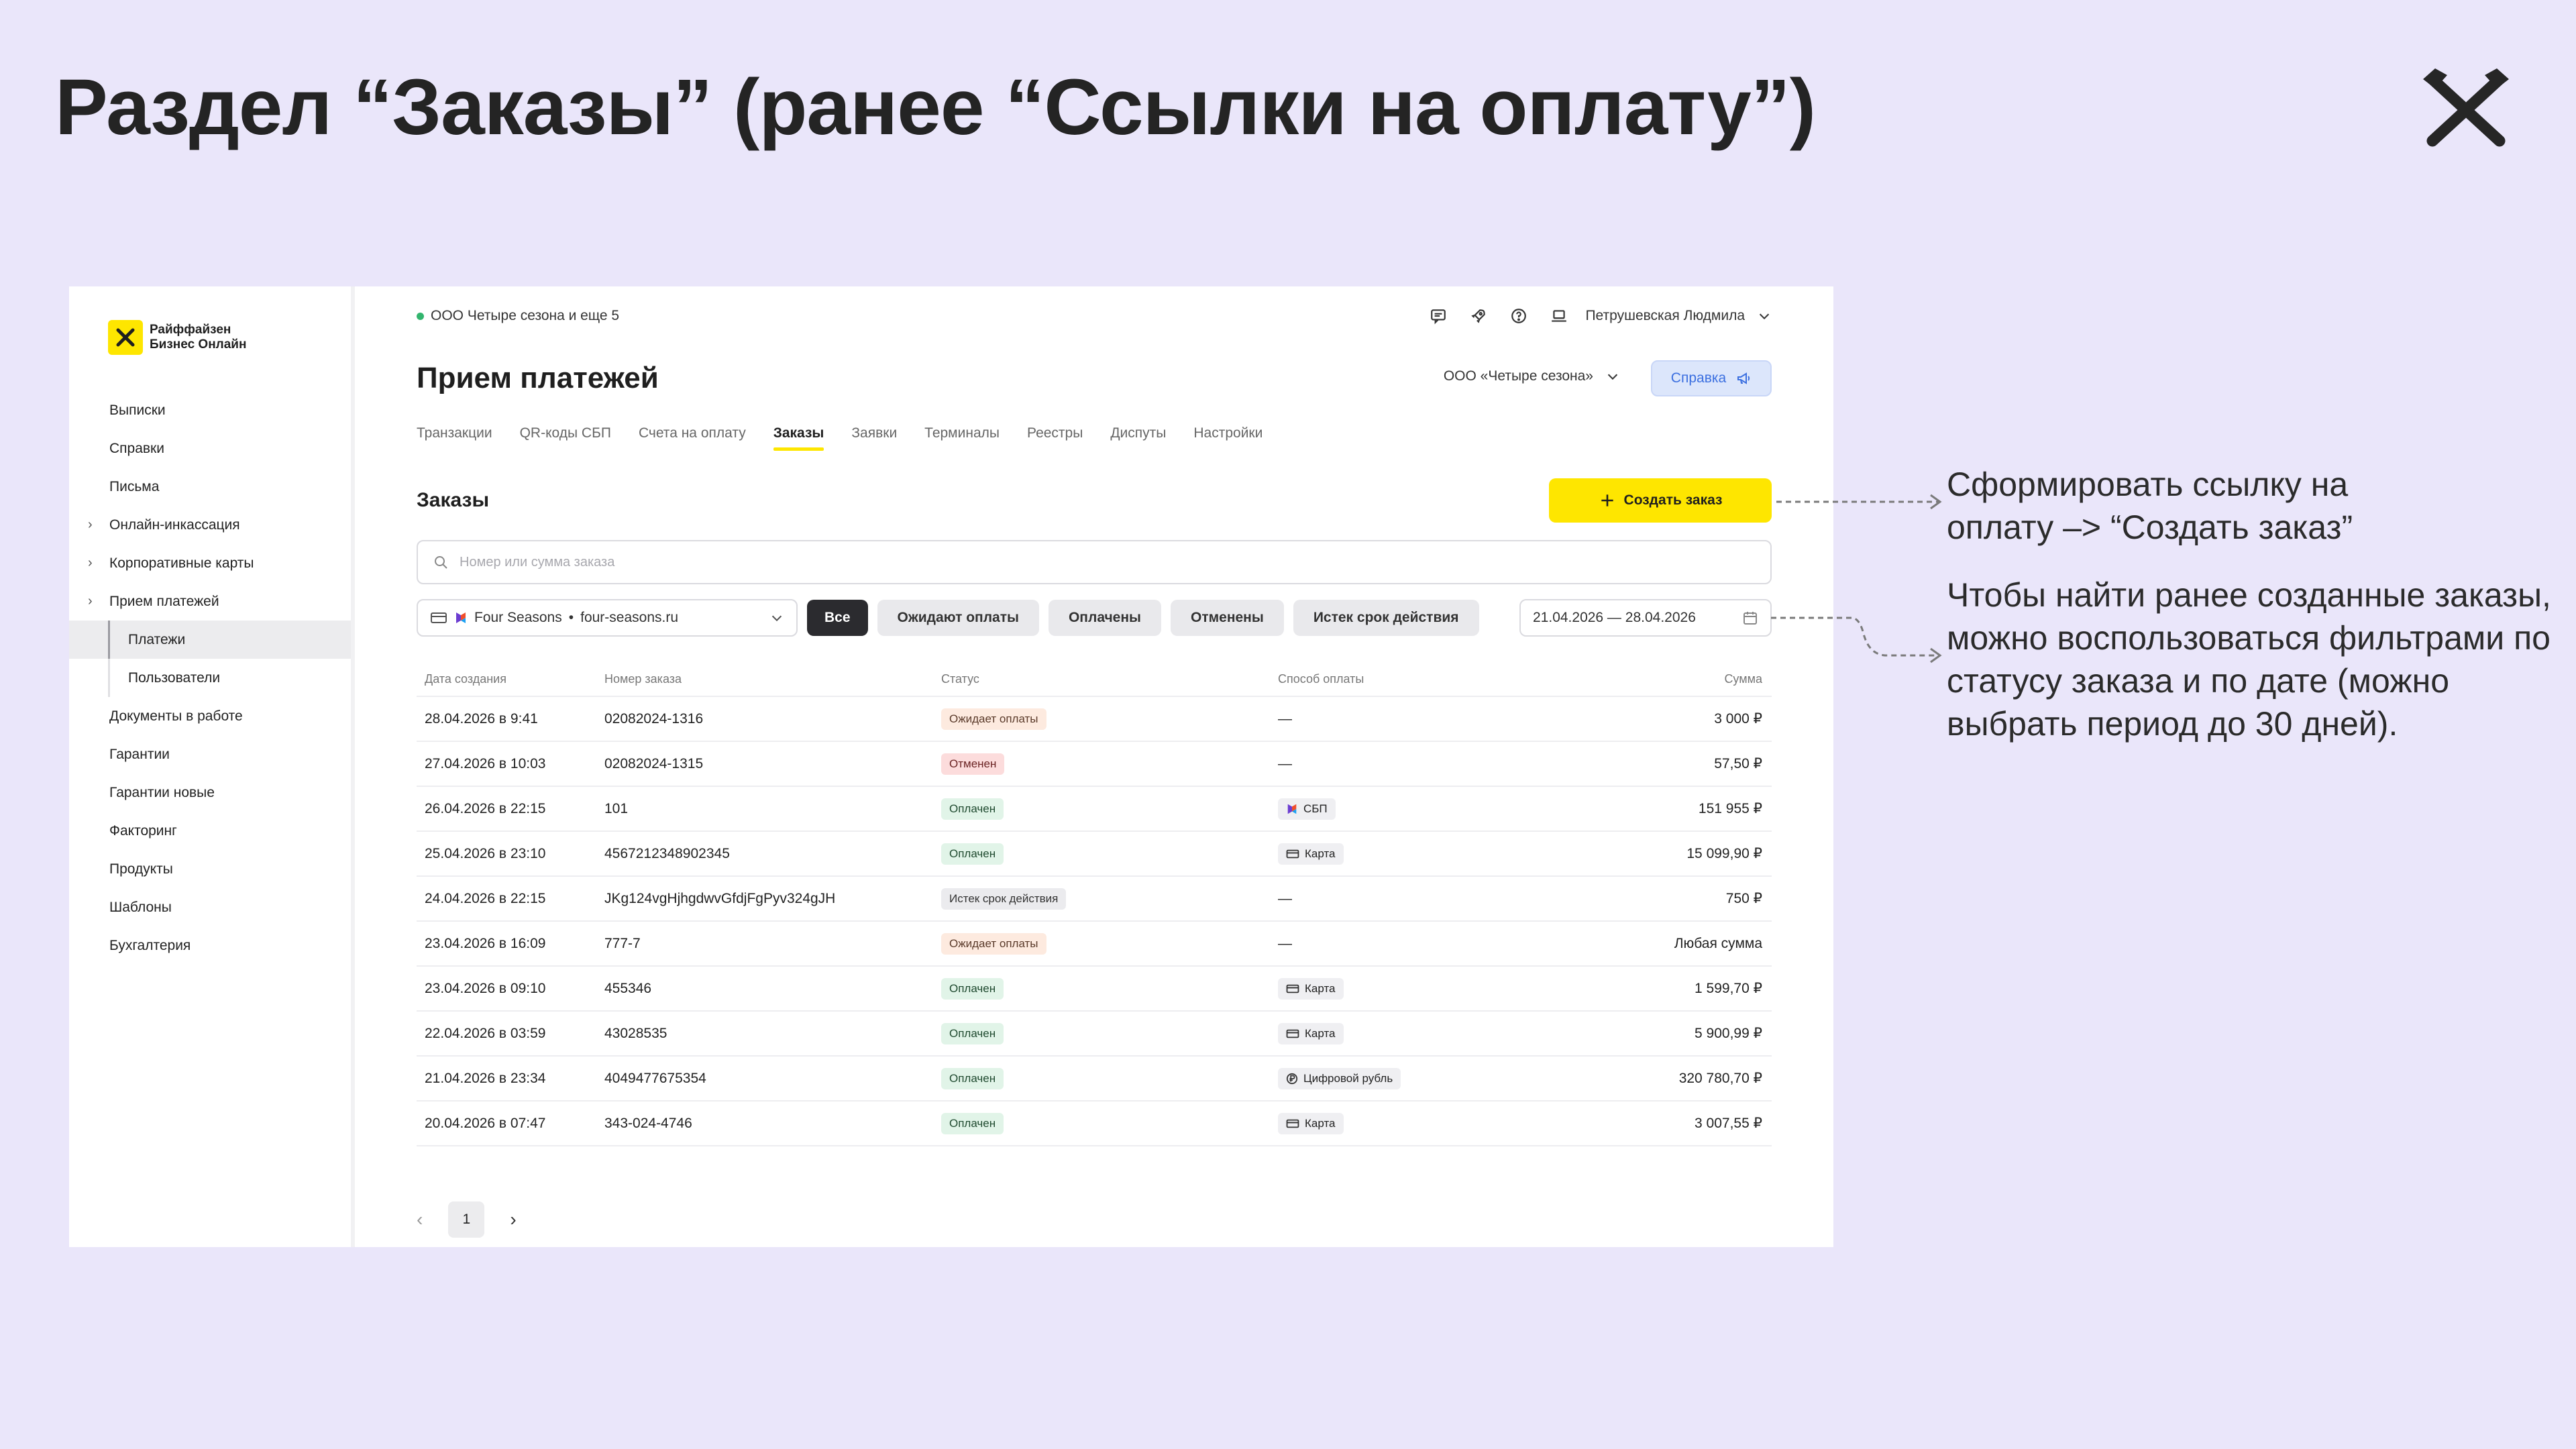 This screenshot has width=2576, height=1449. I want to click on connector-filters, so click(1855, 636).